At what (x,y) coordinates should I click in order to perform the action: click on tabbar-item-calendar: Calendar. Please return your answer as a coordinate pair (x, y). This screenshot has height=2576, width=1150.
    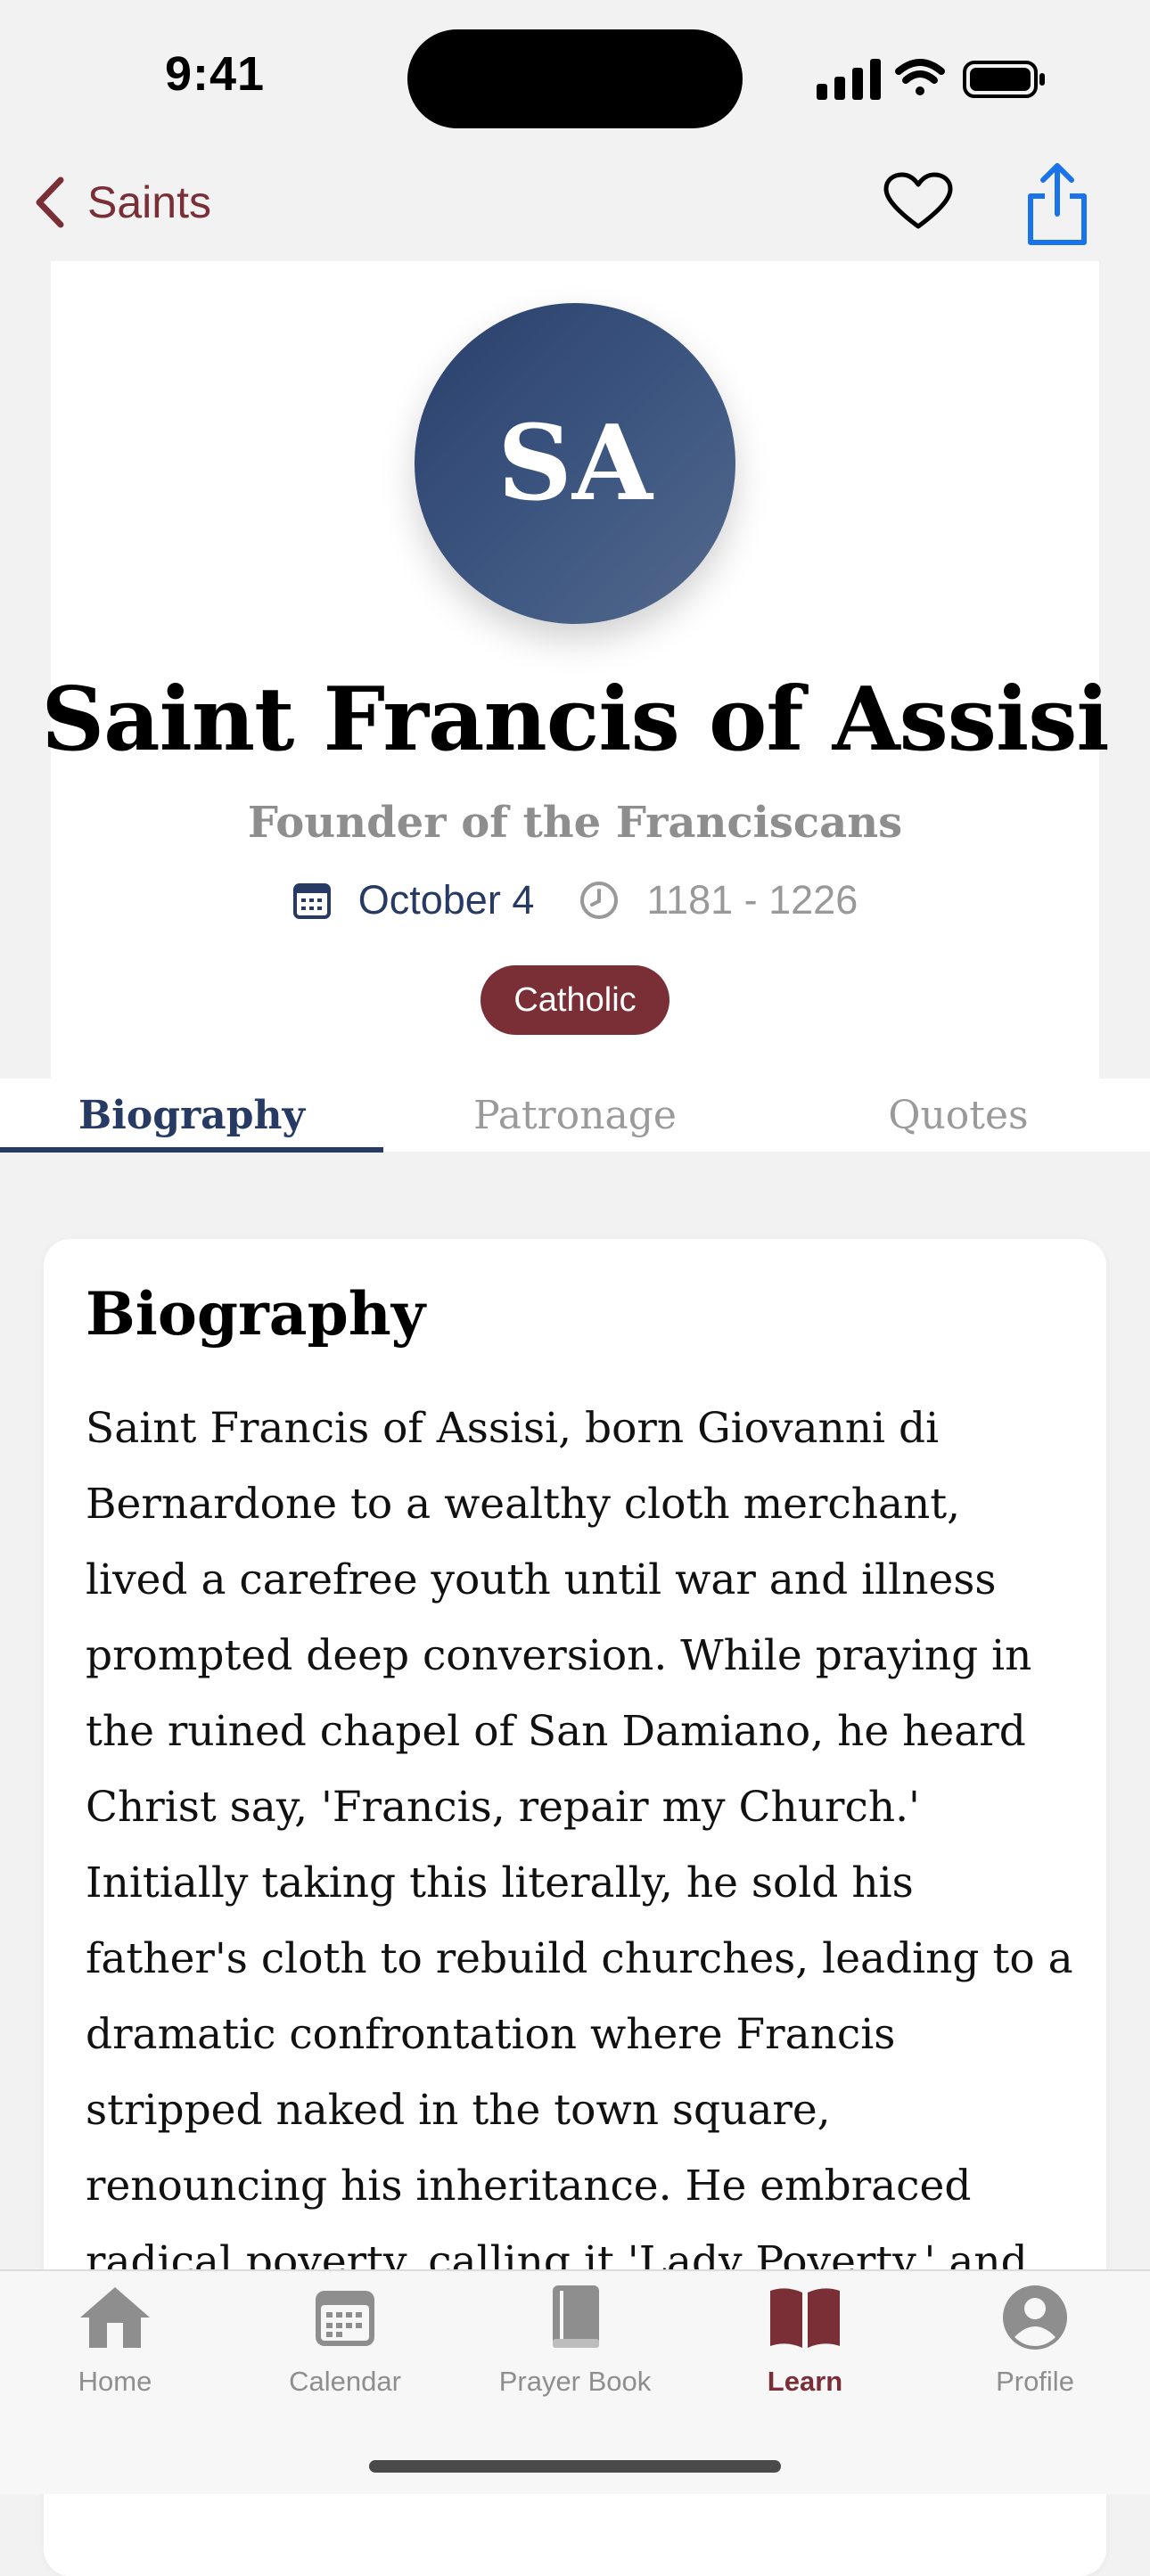
    Looking at the image, I should click on (345, 2344).